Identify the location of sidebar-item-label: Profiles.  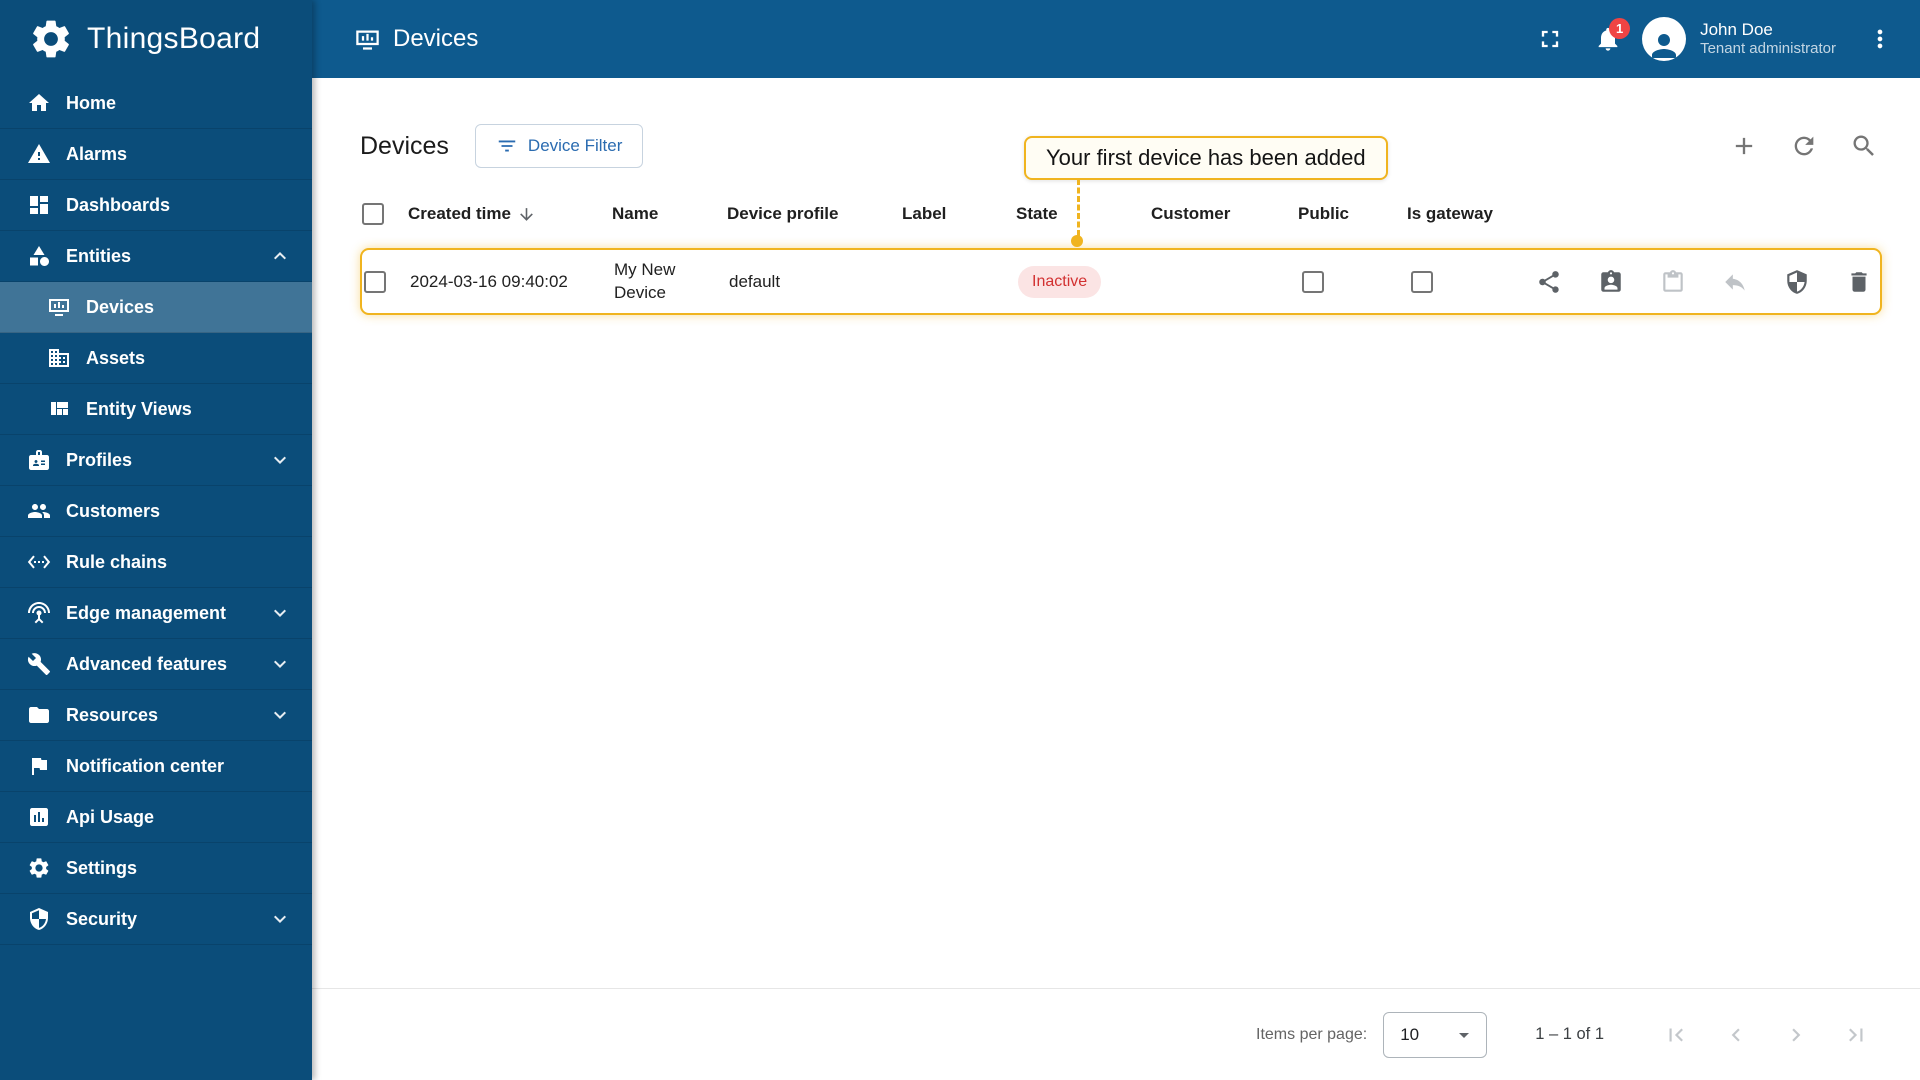
(99, 459).